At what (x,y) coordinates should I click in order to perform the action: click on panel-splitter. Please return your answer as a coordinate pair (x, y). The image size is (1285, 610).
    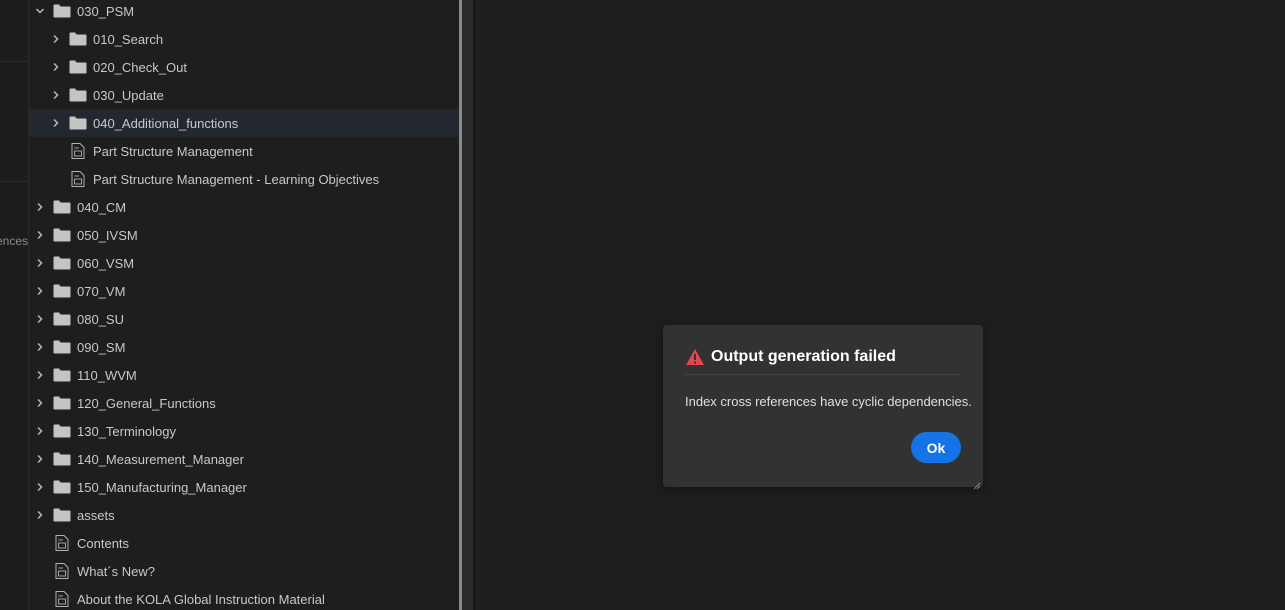
    Looking at the image, I should click on (467, 305).